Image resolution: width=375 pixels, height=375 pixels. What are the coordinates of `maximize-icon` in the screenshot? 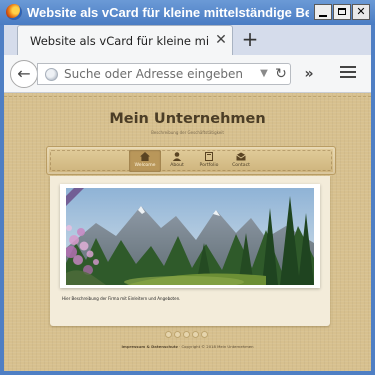 It's located at (342, 11).